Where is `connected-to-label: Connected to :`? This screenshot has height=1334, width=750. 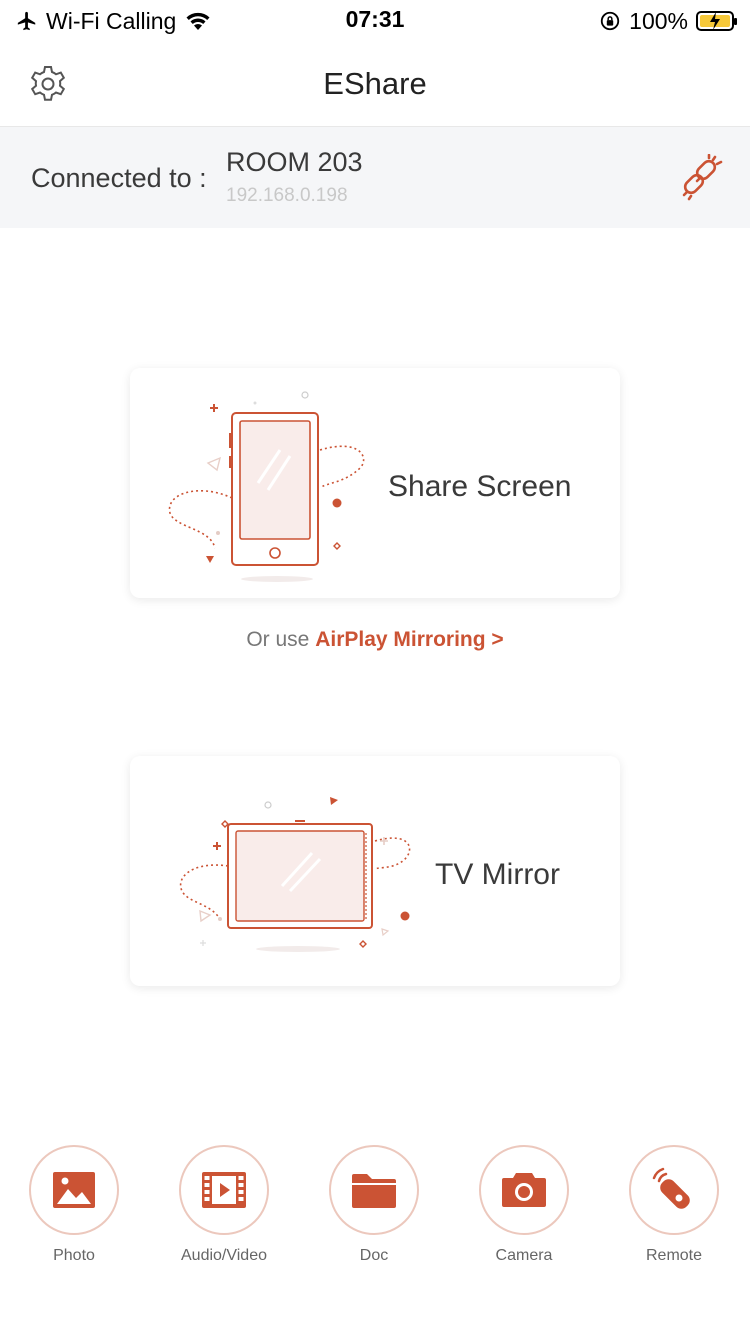 connected-to-label: Connected to : is located at coordinates (119, 178).